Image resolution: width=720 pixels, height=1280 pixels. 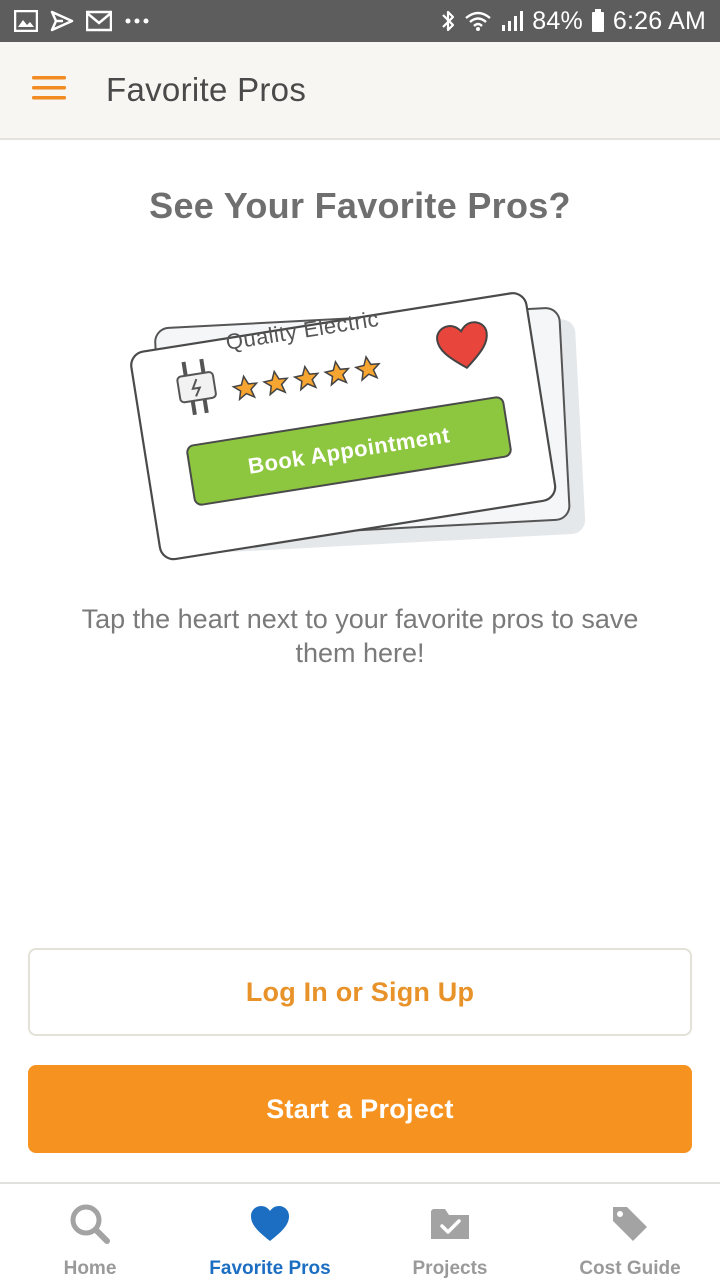 What do you see at coordinates (659, 20) in the screenshot?
I see `clock: 6:26 AM` at bounding box center [659, 20].